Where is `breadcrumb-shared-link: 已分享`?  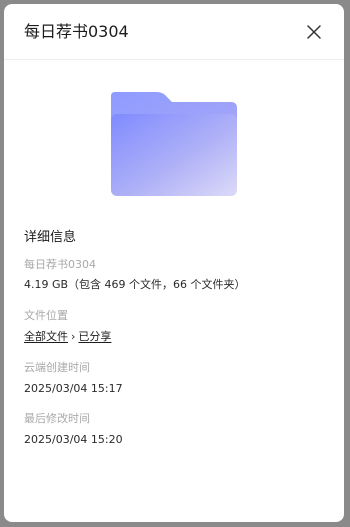 breadcrumb-shared-link: 已分享 is located at coordinates (94, 336).